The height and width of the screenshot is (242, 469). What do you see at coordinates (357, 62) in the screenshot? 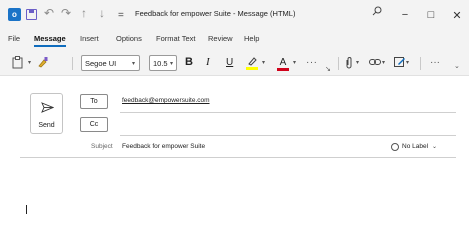
I see `attach-dropdown-icon: ▾` at bounding box center [357, 62].